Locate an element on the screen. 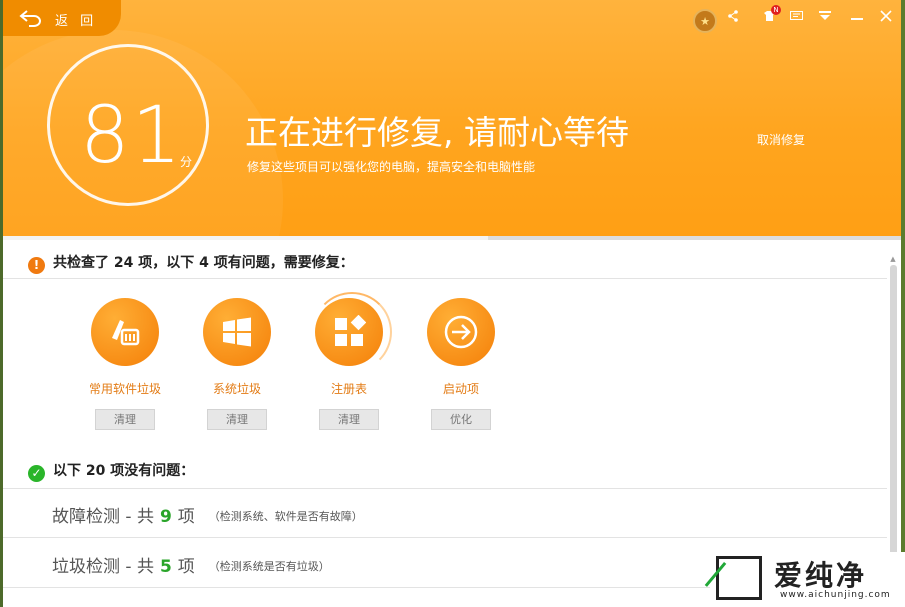  repair-item-label: 系统垃圾 is located at coordinates (236, 389).